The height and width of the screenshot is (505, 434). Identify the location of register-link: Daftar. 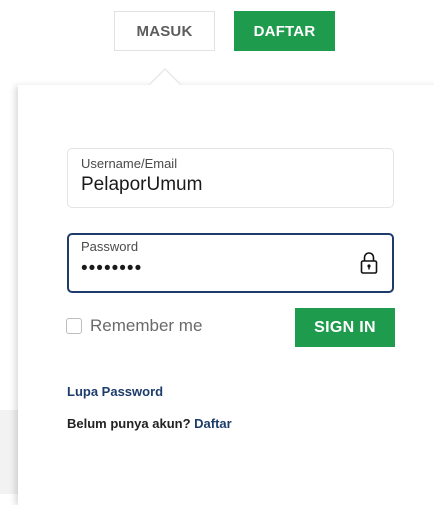
(213, 423).